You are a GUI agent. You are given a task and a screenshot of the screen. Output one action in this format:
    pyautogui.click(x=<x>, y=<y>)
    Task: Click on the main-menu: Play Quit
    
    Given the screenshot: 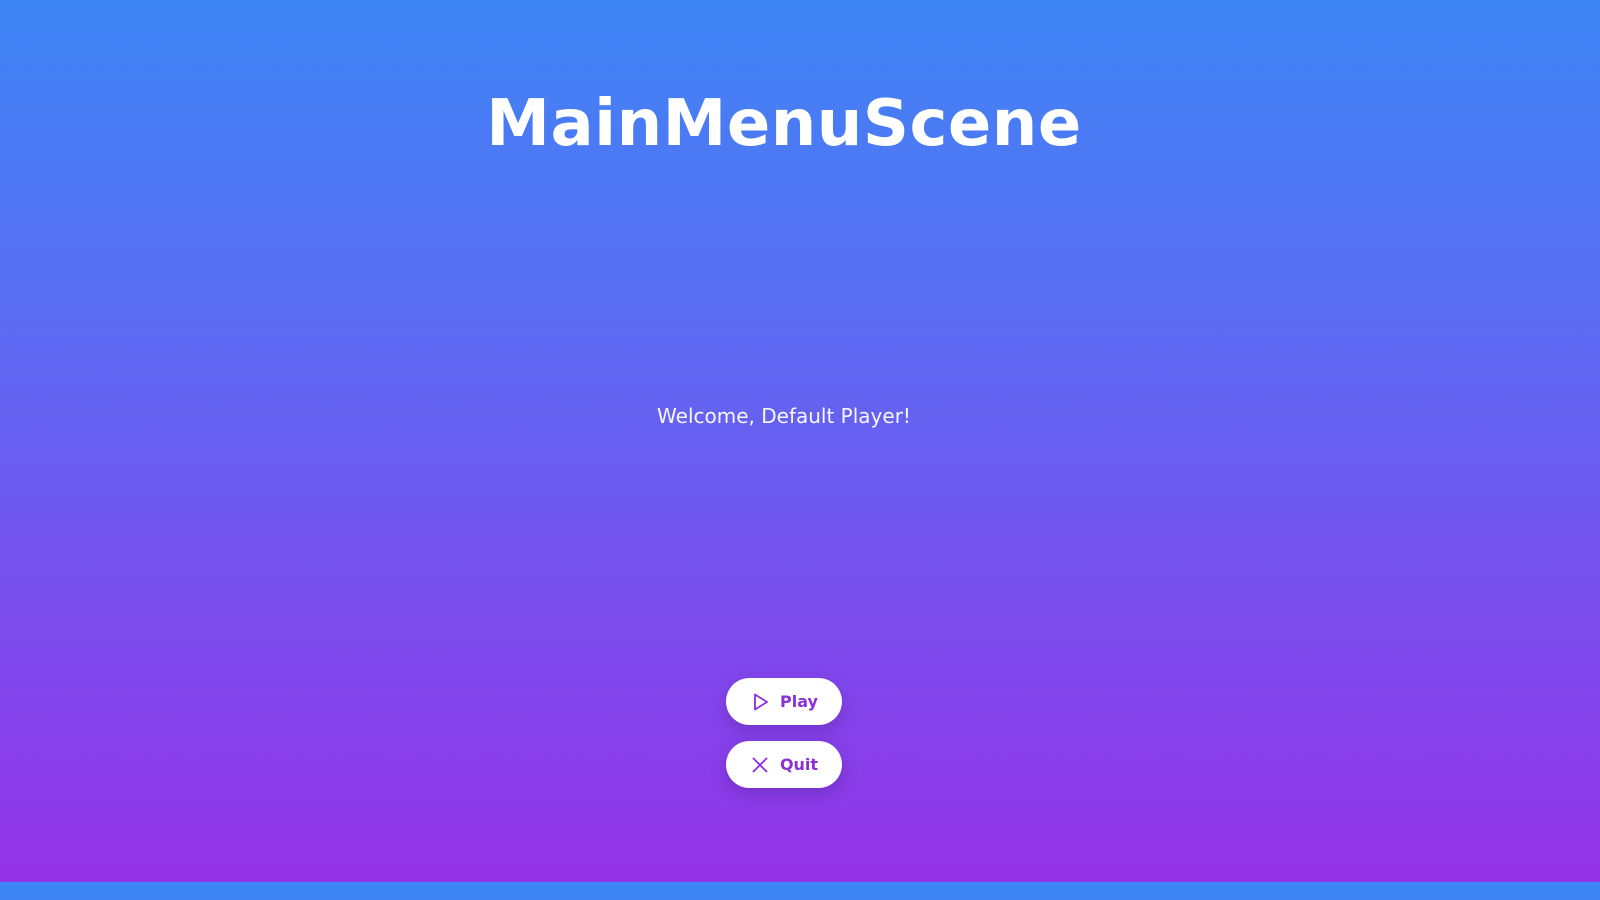 What is the action you would take?
    pyautogui.click(x=784, y=733)
    